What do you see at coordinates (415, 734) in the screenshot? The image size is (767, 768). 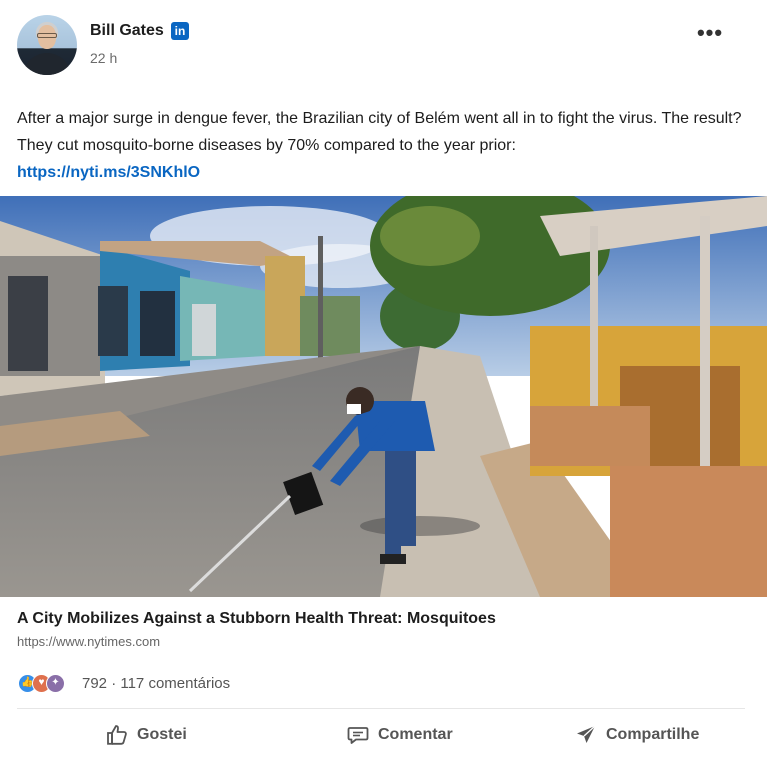 I see `comment-label: Comentar` at bounding box center [415, 734].